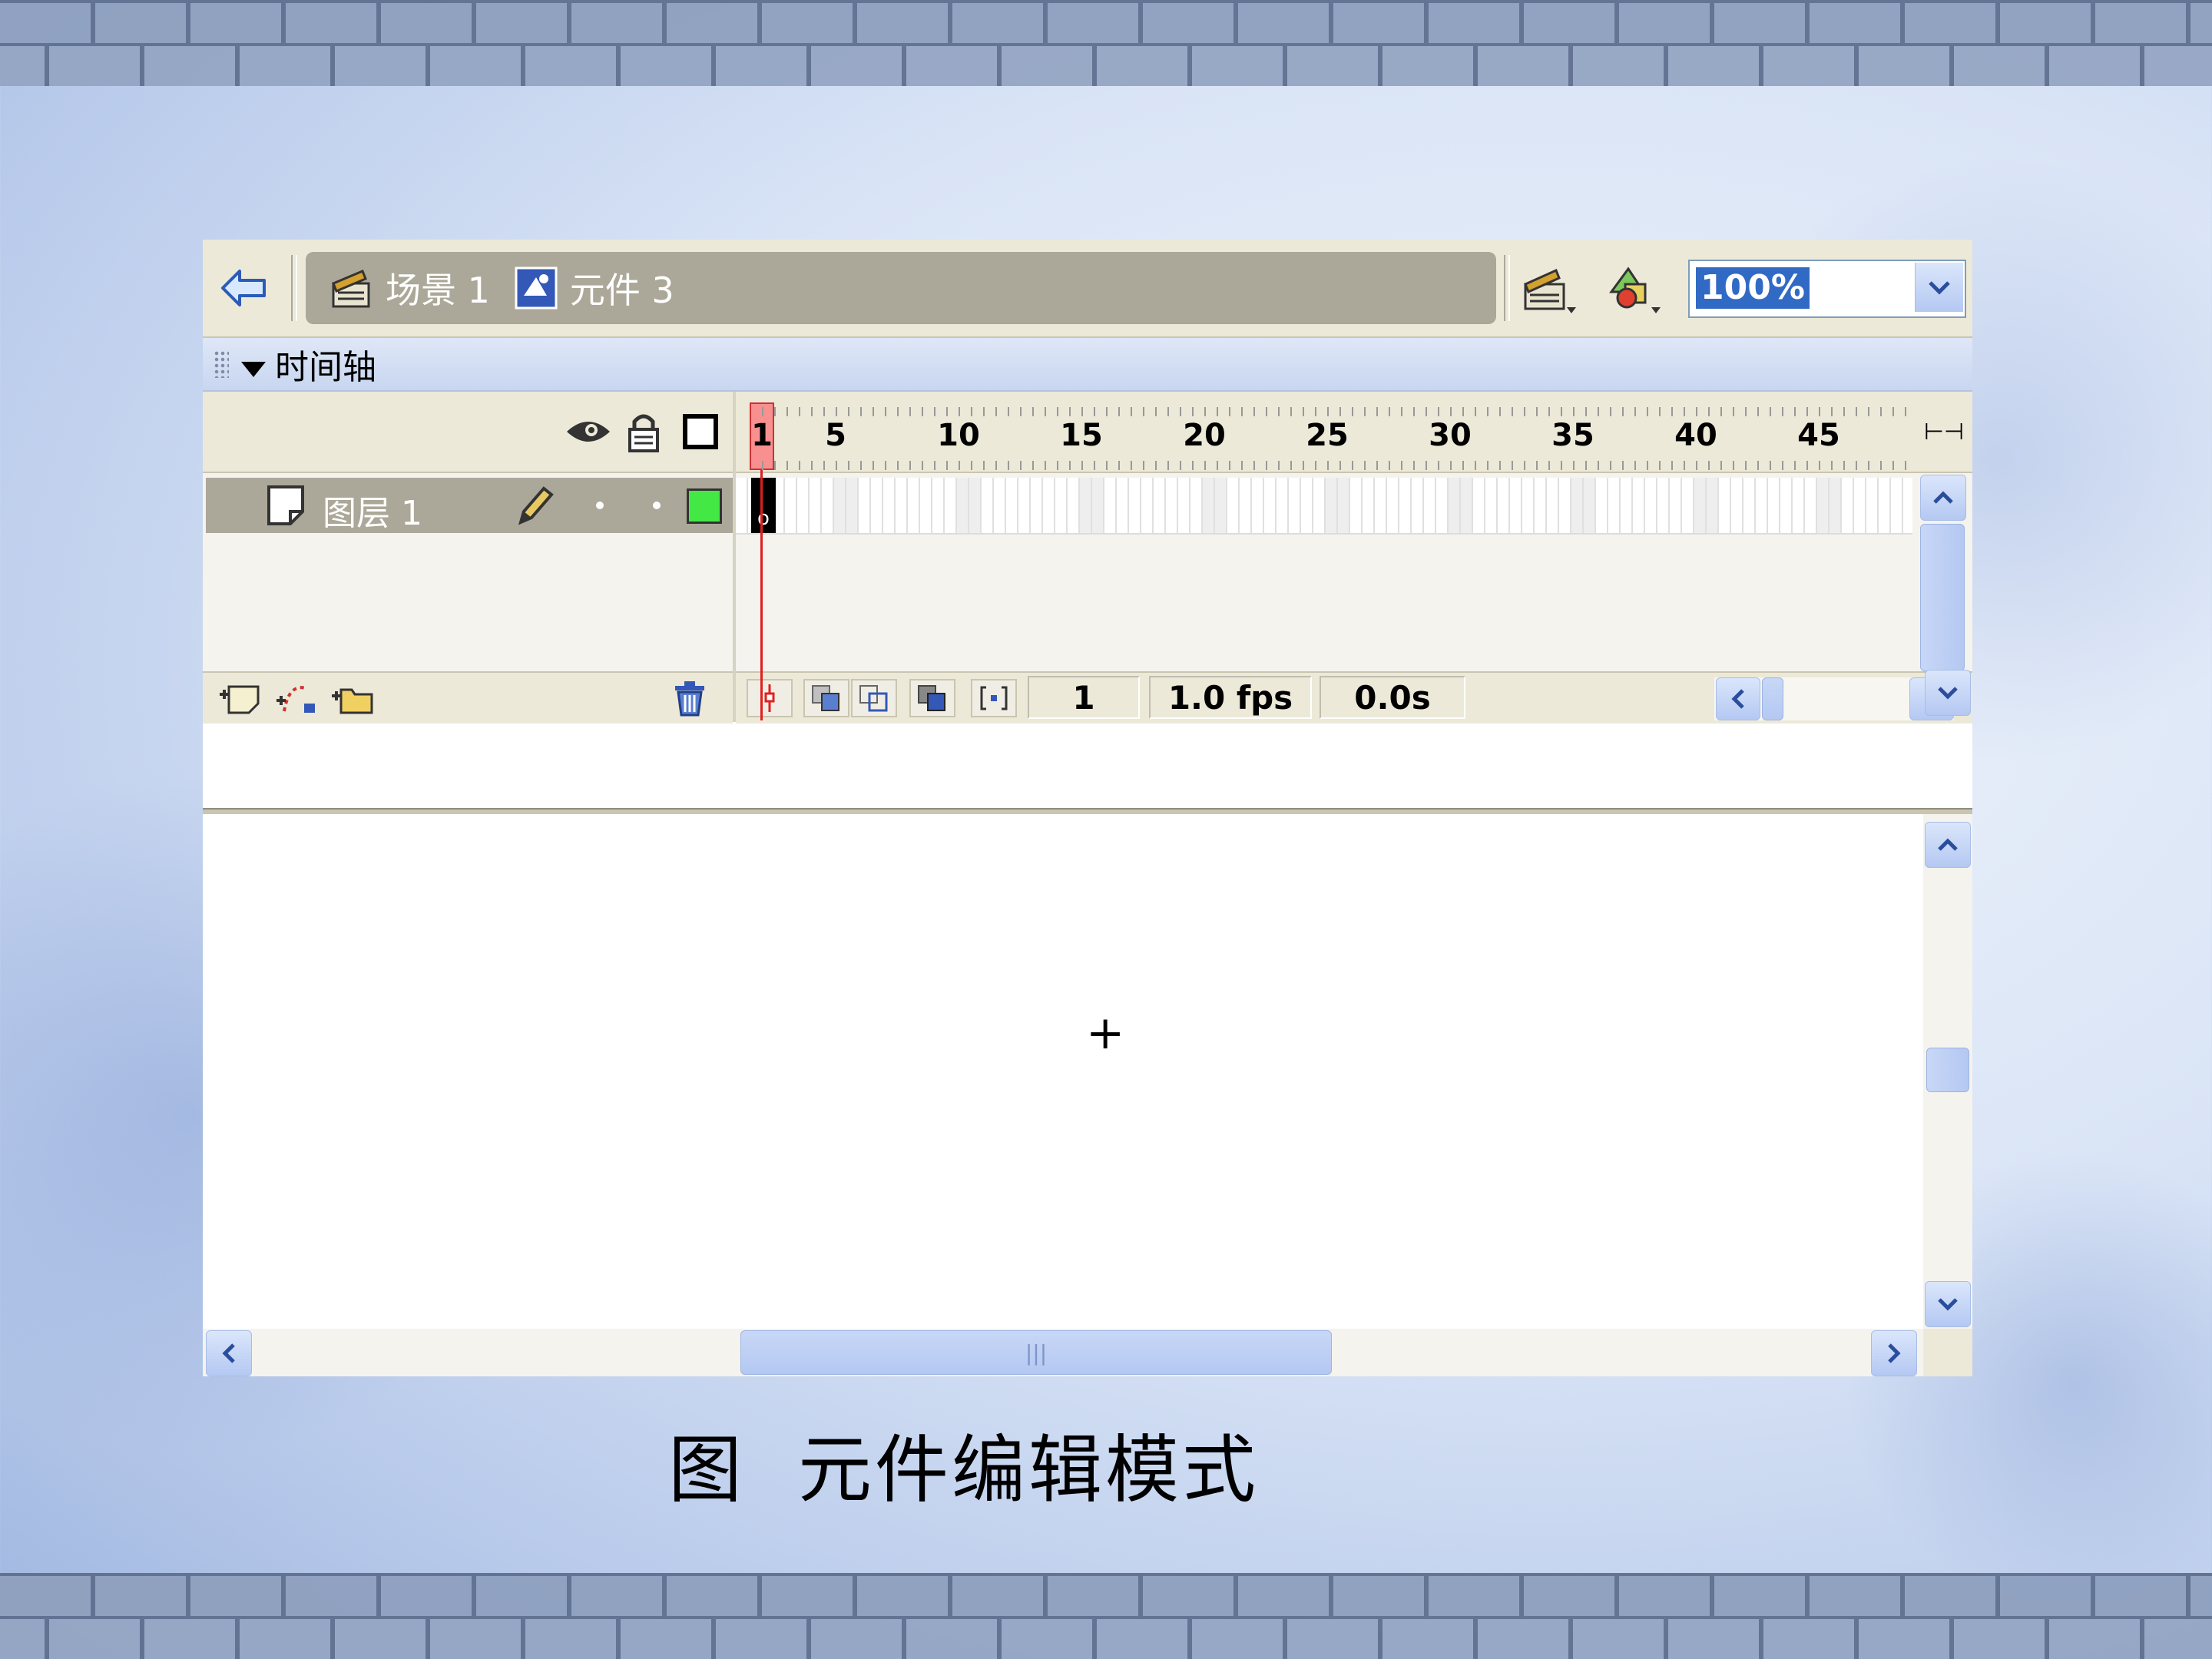 This screenshot has height=1659, width=2212. Describe the element at coordinates (701, 432) in the screenshot. I see `outline-icon` at that location.